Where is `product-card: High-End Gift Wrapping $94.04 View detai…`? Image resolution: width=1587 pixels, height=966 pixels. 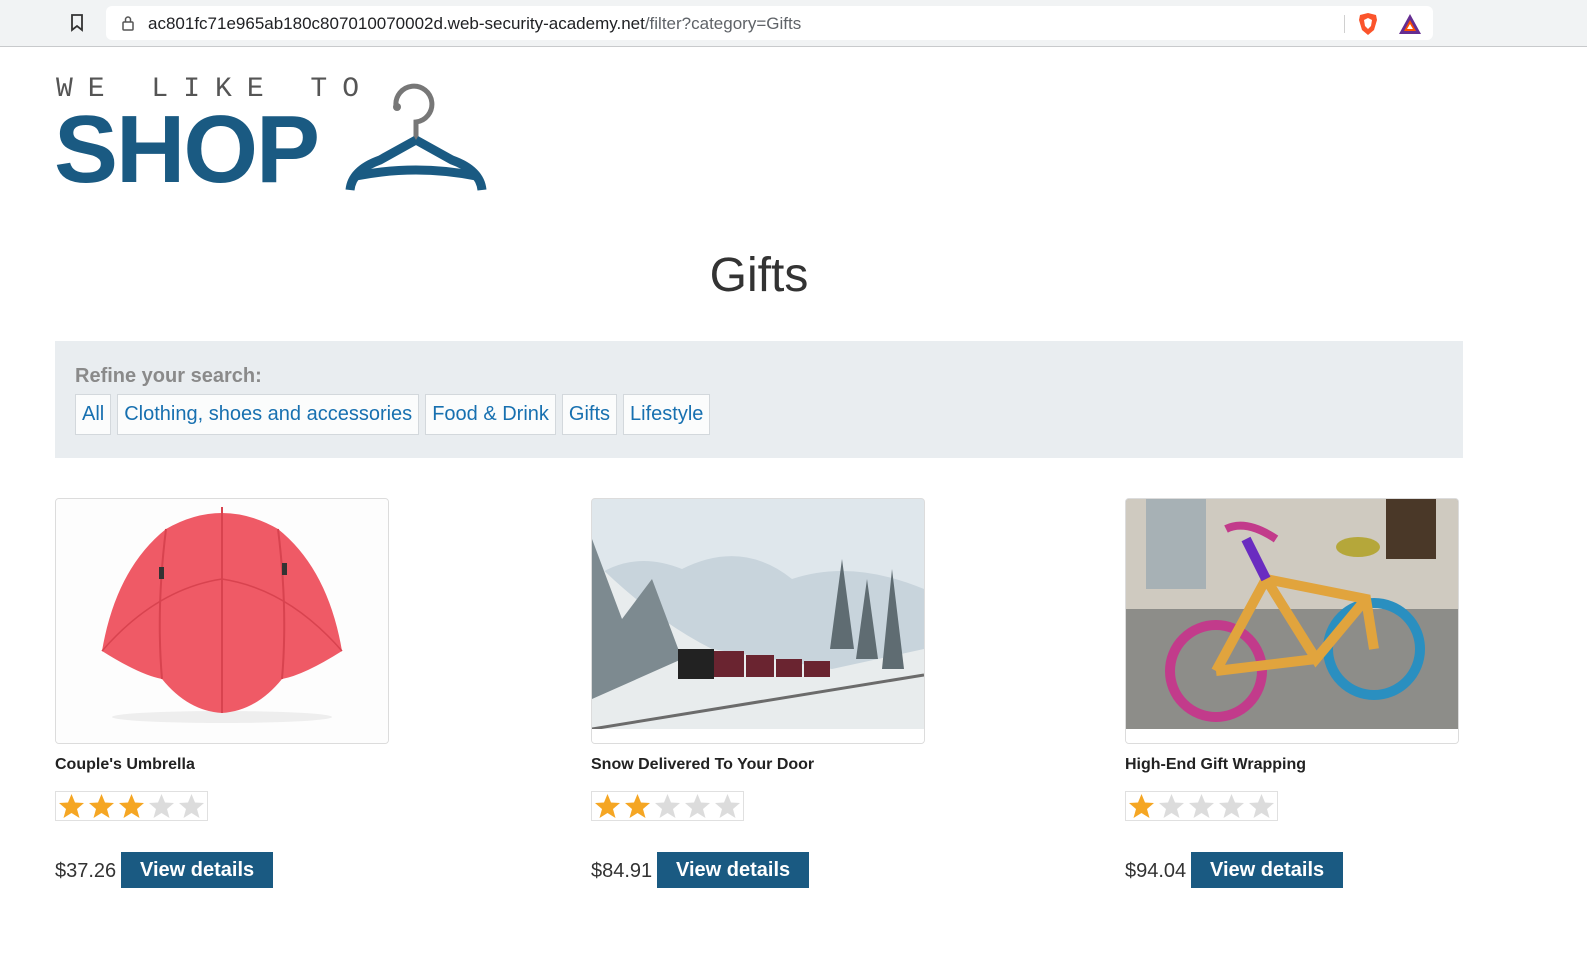
product-card: High-End Gift Wrapping $94.04 View detai… is located at coordinates (1292, 693).